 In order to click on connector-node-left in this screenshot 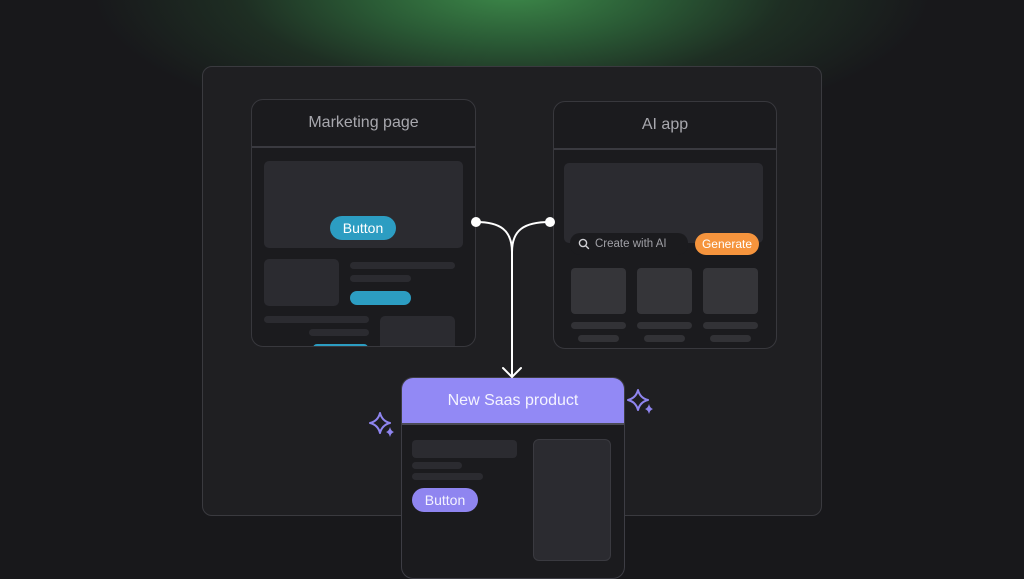, I will do `click(476, 222)`.